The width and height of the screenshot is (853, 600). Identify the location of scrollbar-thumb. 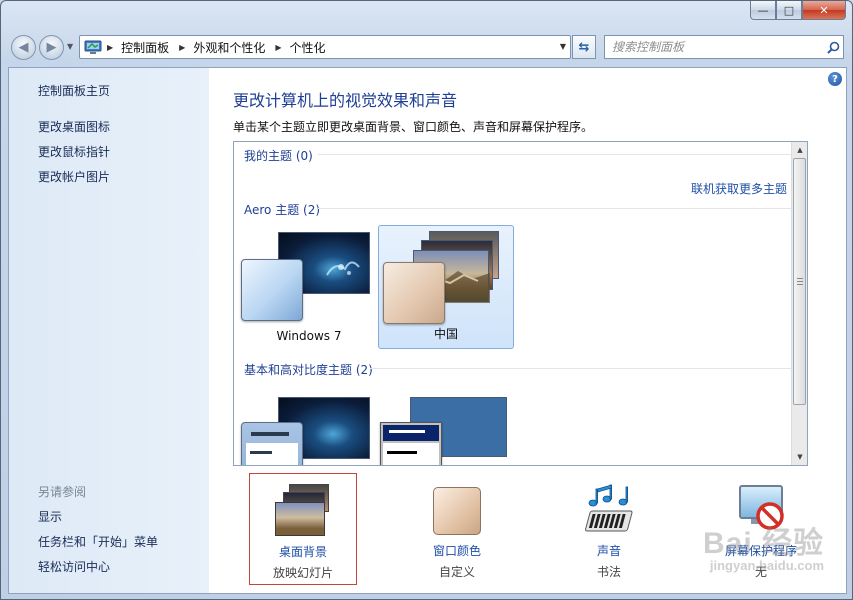
(799, 281).